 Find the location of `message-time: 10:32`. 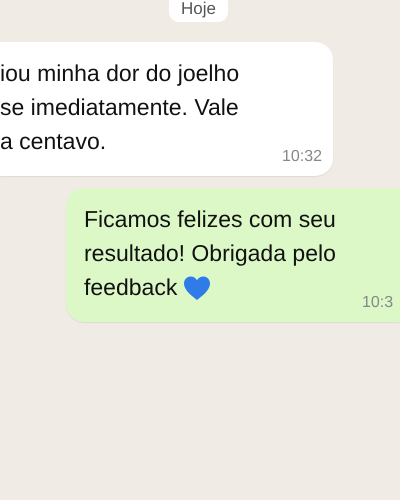

message-time: 10:32 is located at coordinates (302, 157).